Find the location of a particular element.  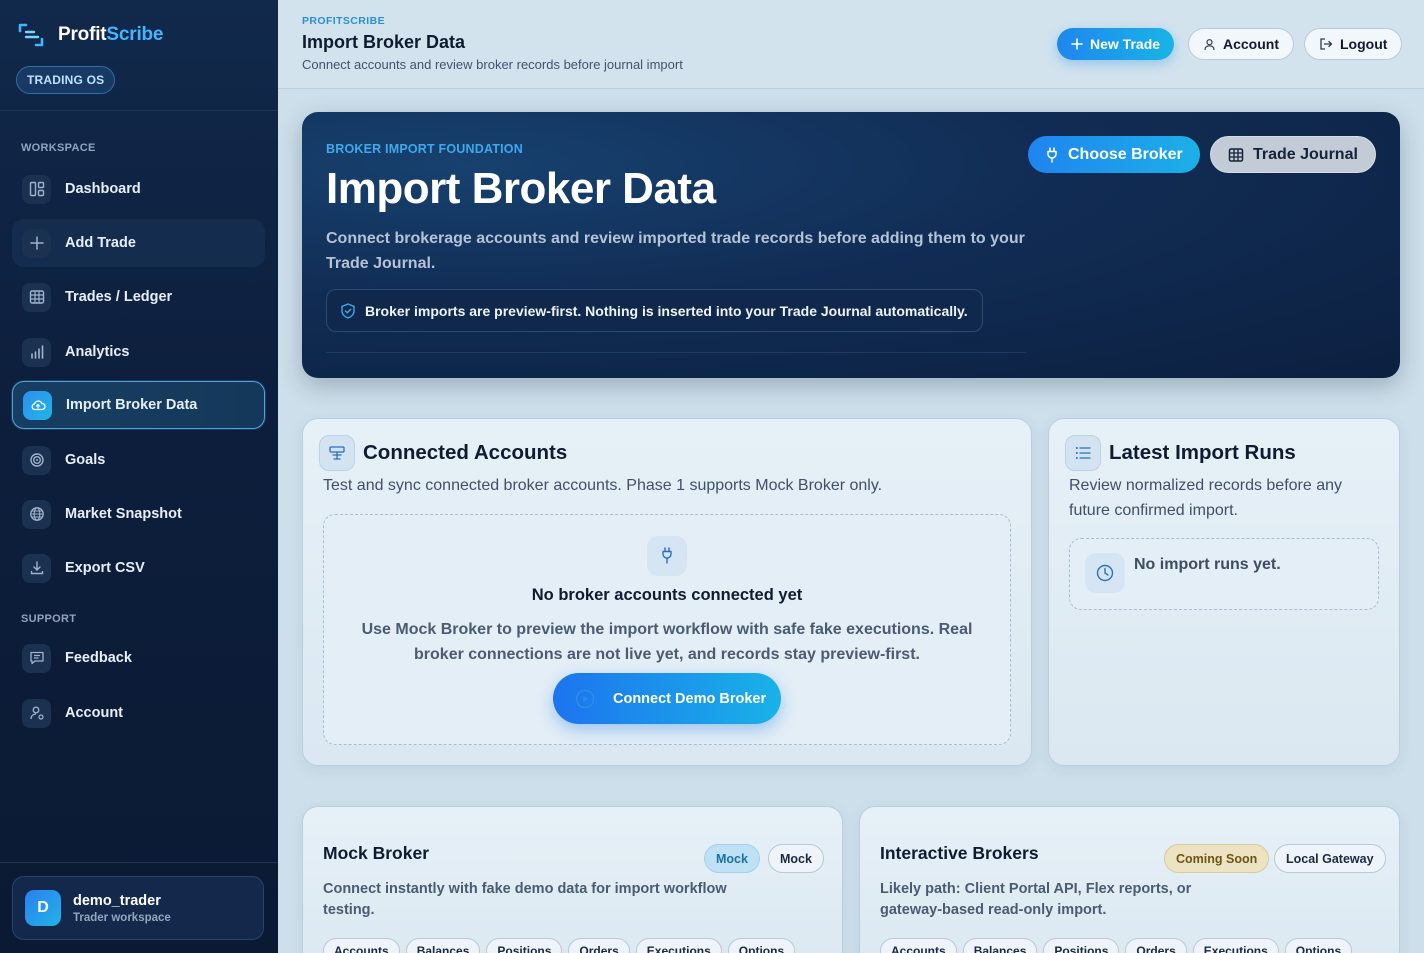

trade-journal-button: Trade Journal is located at coordinates (1293, 154).